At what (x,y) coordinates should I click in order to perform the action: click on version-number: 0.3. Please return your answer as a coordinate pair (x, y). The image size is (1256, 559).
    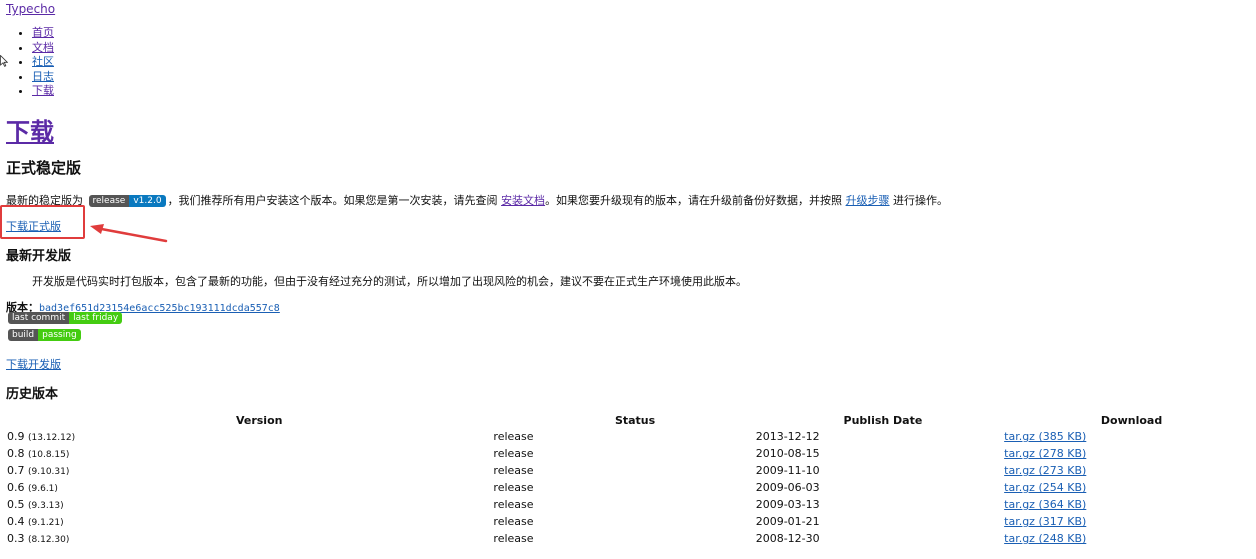
    Looking at the image, I should click on (16, 538).